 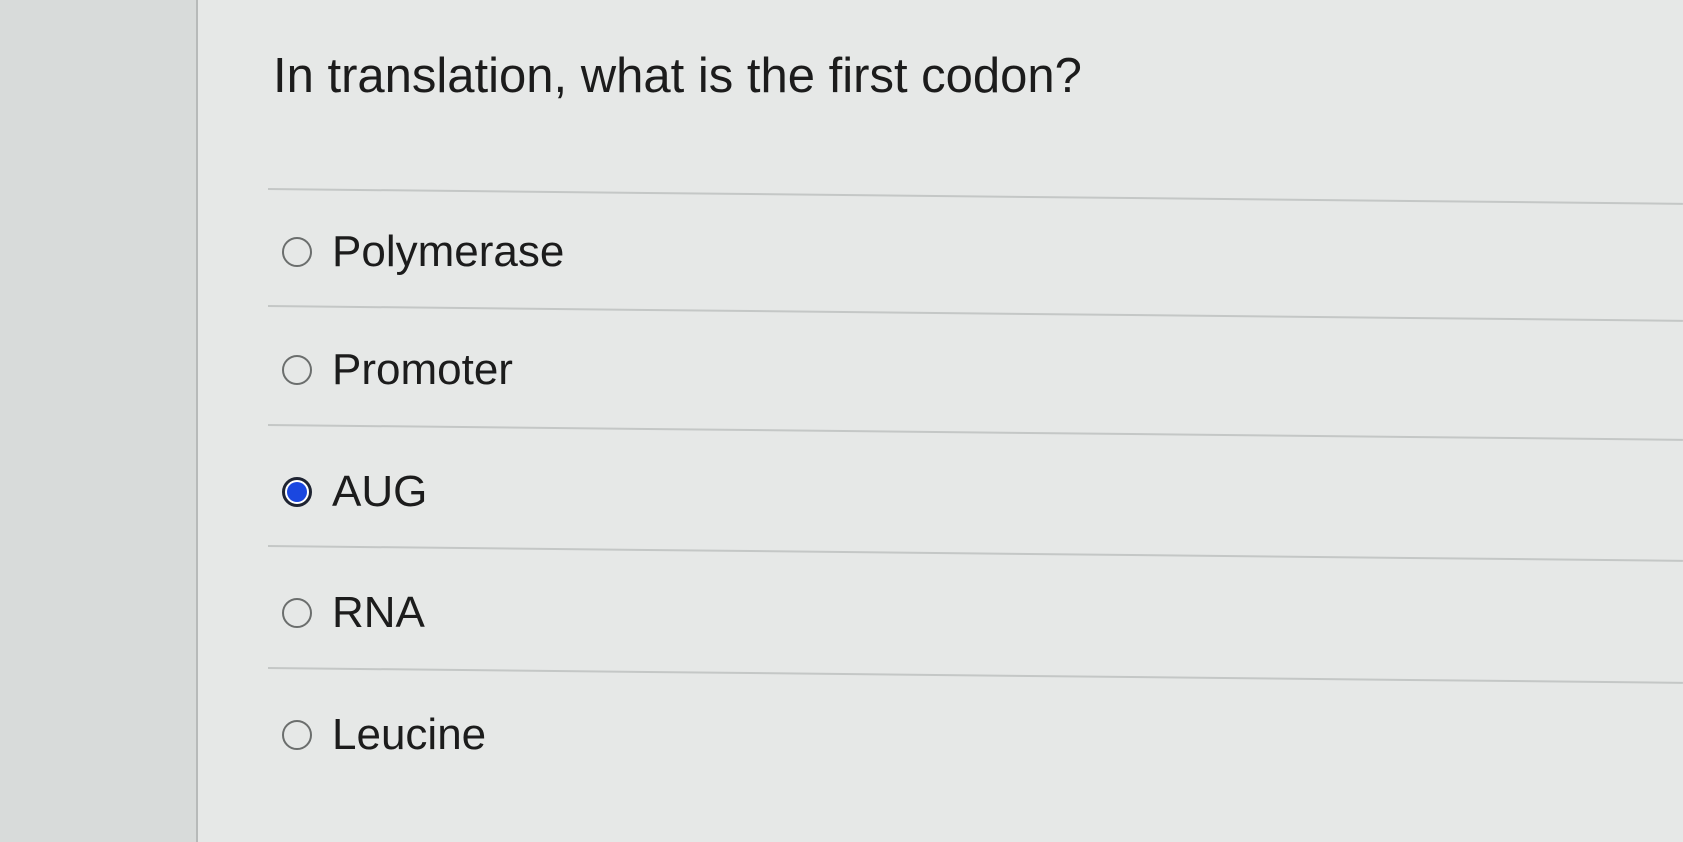 What do you see at coordinates (422, 369) in the screenshot?
I see `answer-option-label: Promoter` at bounding box center [422, 369].